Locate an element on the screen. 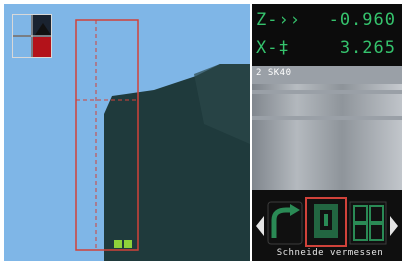 The image size is (406, 265). tool-label: 2 SK40 is located at coordinates (274, 73).